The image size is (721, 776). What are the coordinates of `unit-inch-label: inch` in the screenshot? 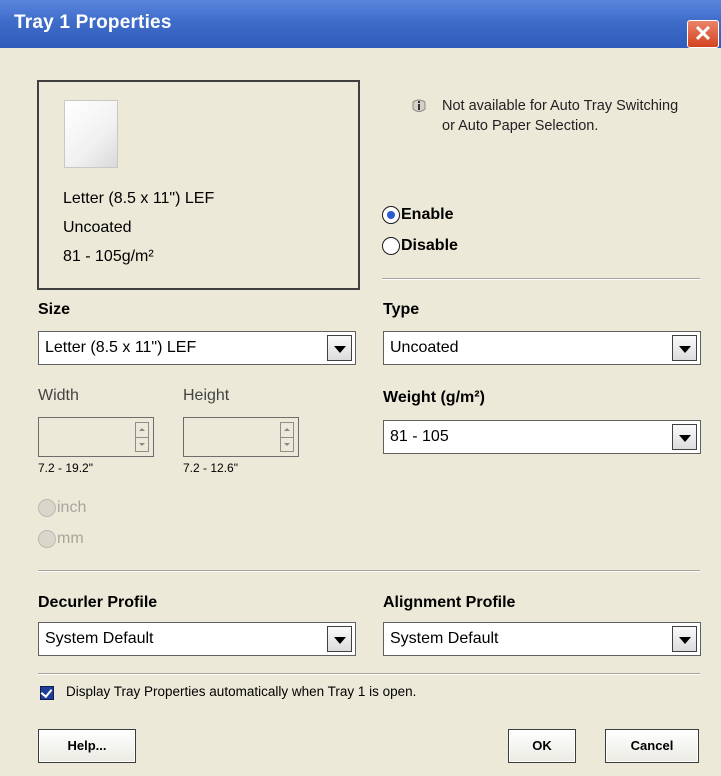 It's located at (72, 507).